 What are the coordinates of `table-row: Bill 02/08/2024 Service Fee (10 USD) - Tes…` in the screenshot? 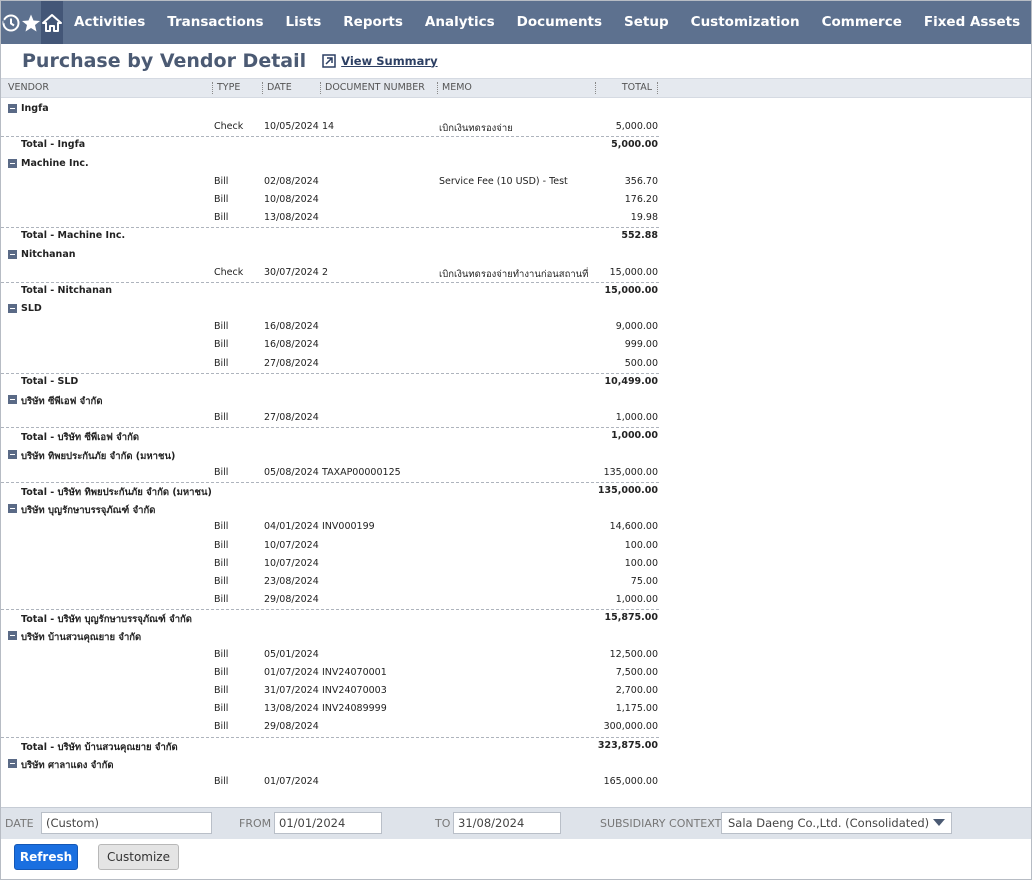 It's located at (516, 182).